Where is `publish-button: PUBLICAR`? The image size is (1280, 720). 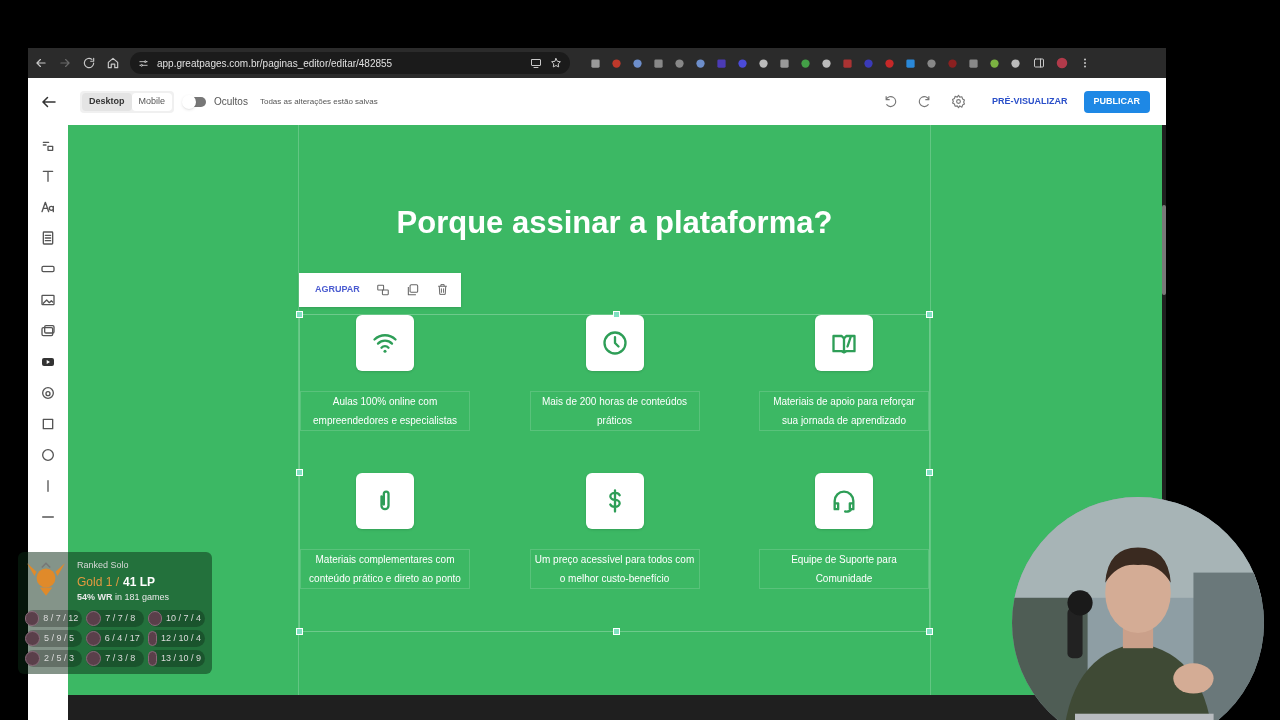 publish-button: PUBLICAR is located at coordinates (1116, 101).